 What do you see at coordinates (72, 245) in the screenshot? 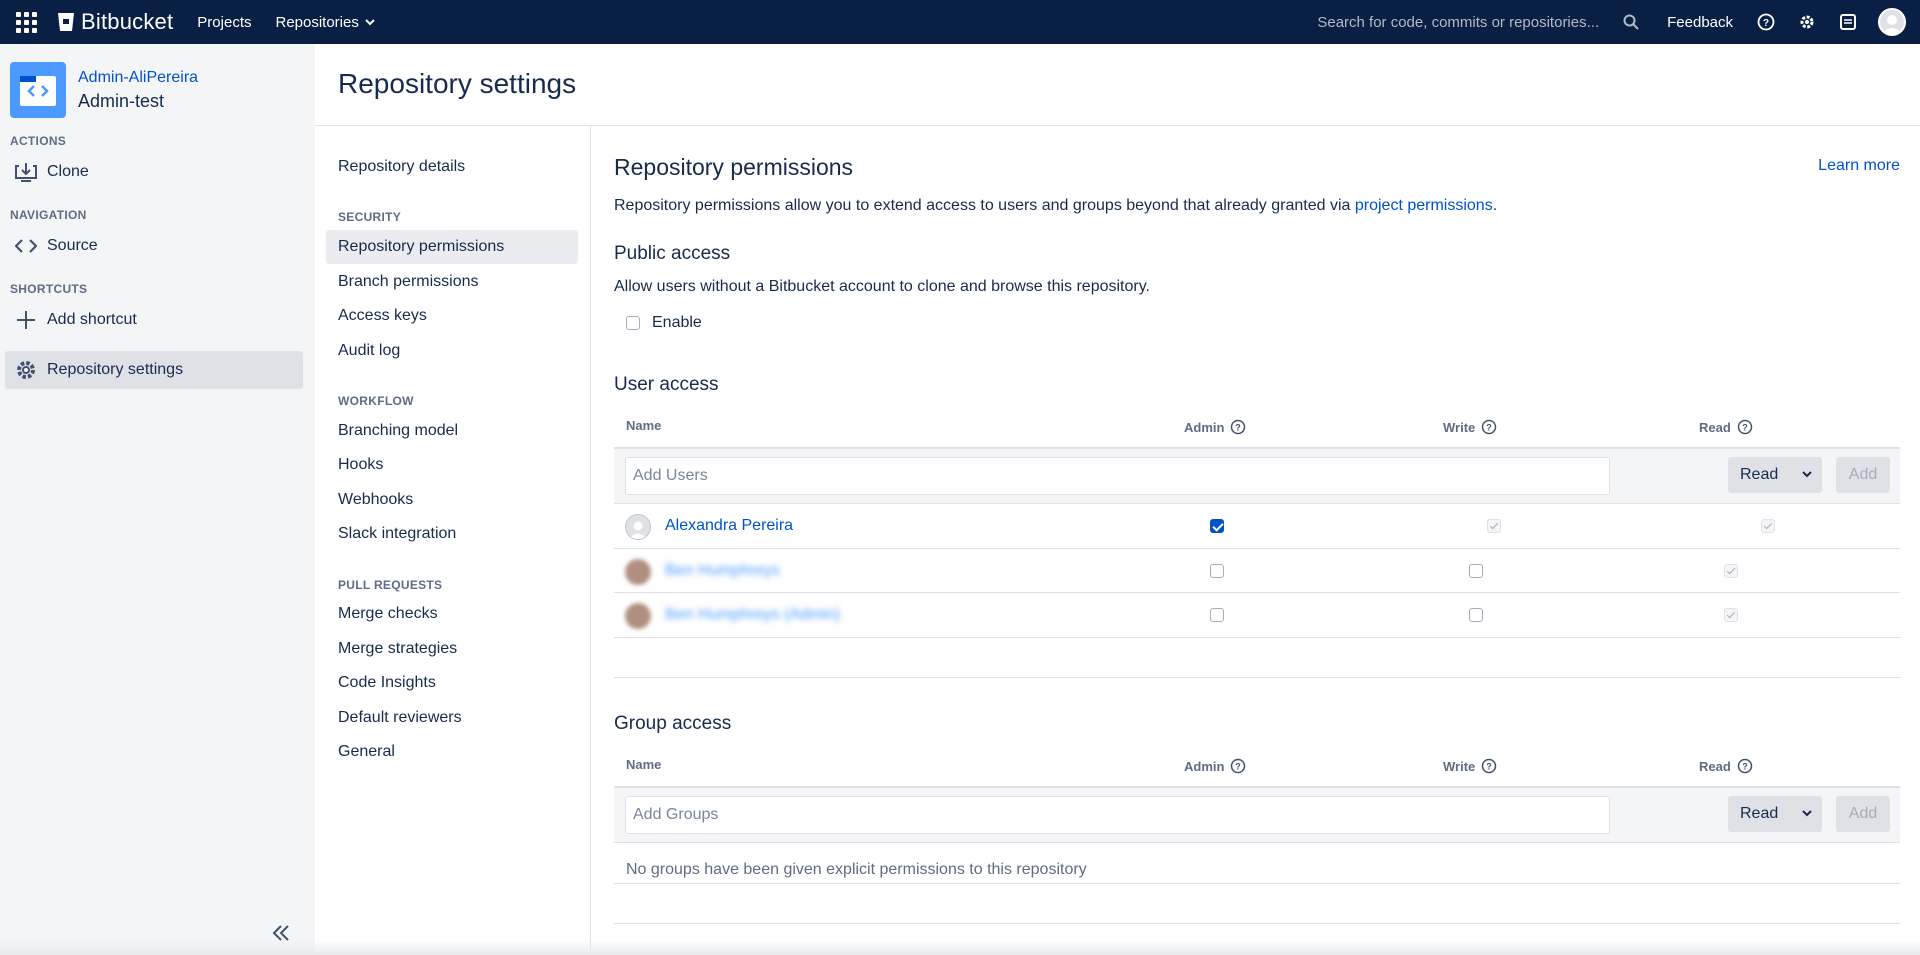
I see `sidebar-item-label: Source` at bounding box center [72, 245].